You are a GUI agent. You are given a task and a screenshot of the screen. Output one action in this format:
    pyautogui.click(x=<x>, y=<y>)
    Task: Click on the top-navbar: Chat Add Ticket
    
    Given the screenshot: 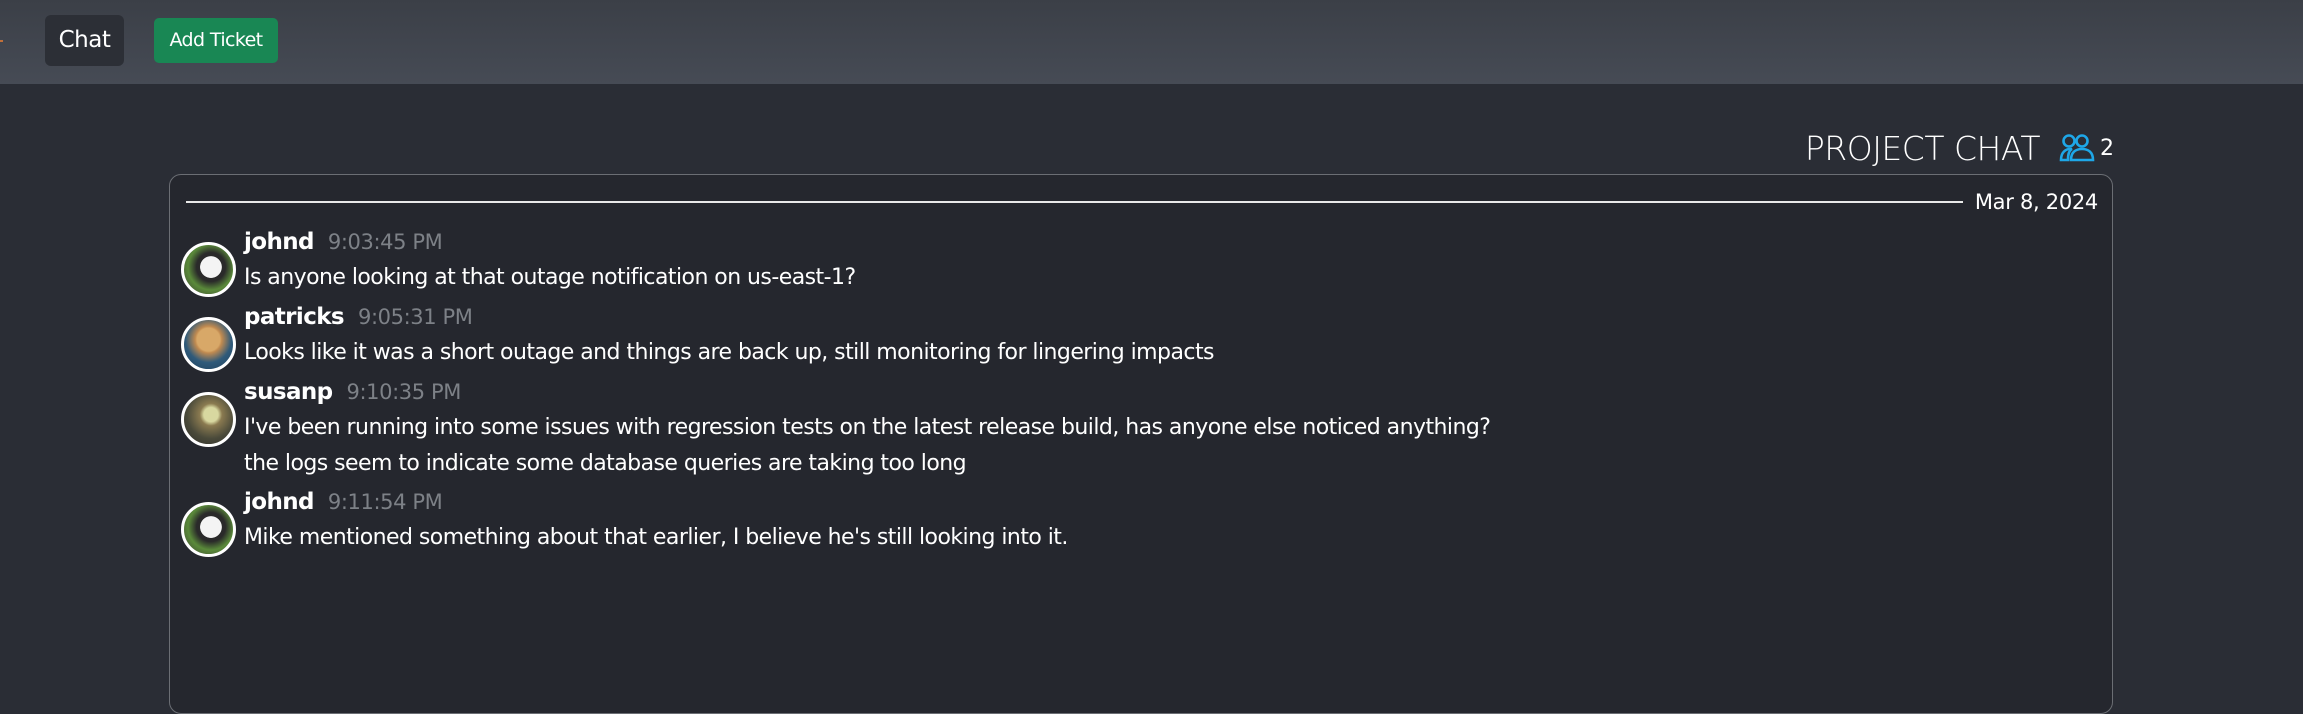 What is the action you would take?
    pyautogui.click(x=1151, y=42)
    